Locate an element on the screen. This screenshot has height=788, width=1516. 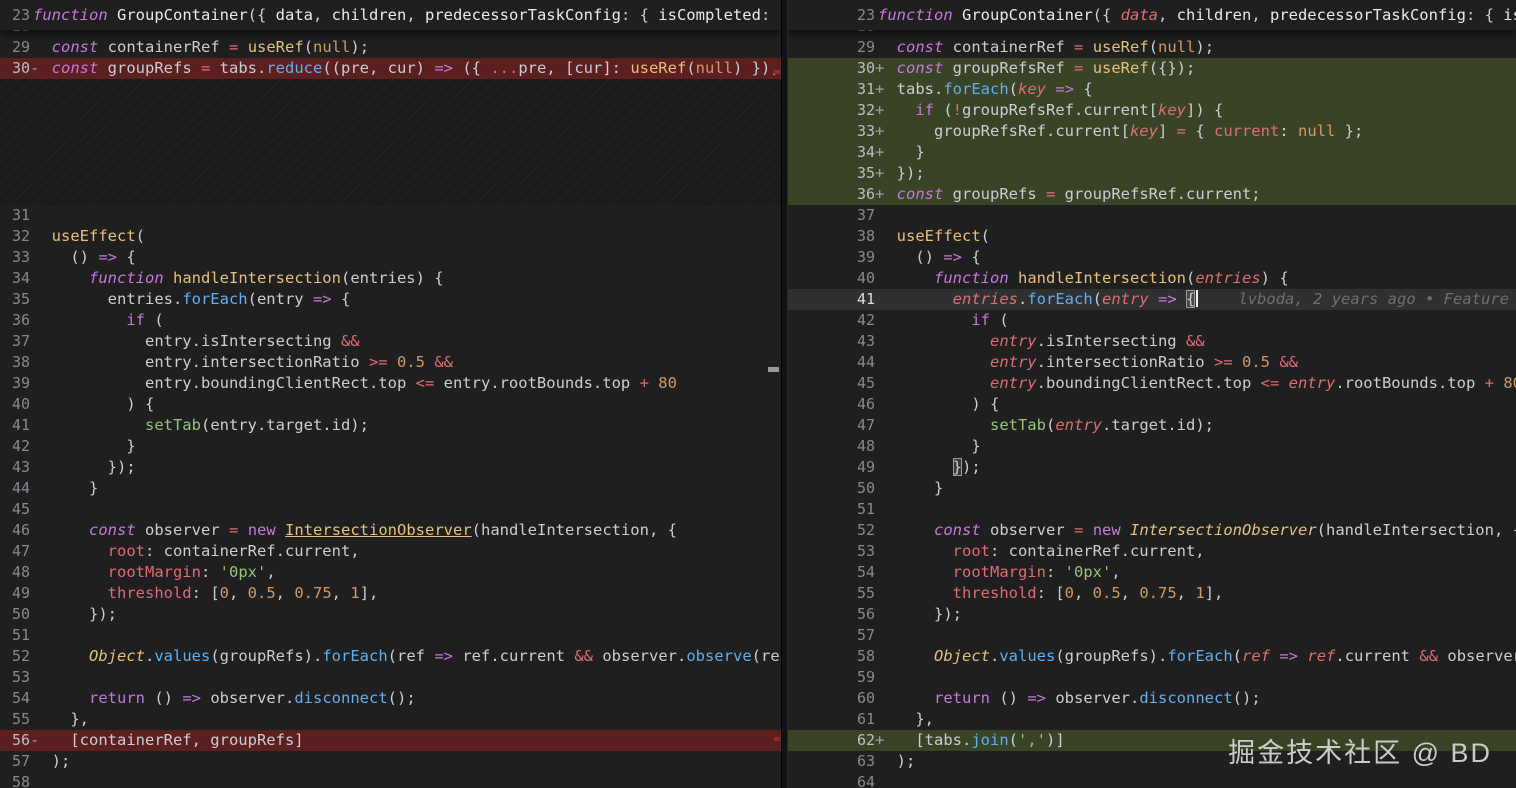
code-line: 36 if ( is located at coordinates (390, 320).